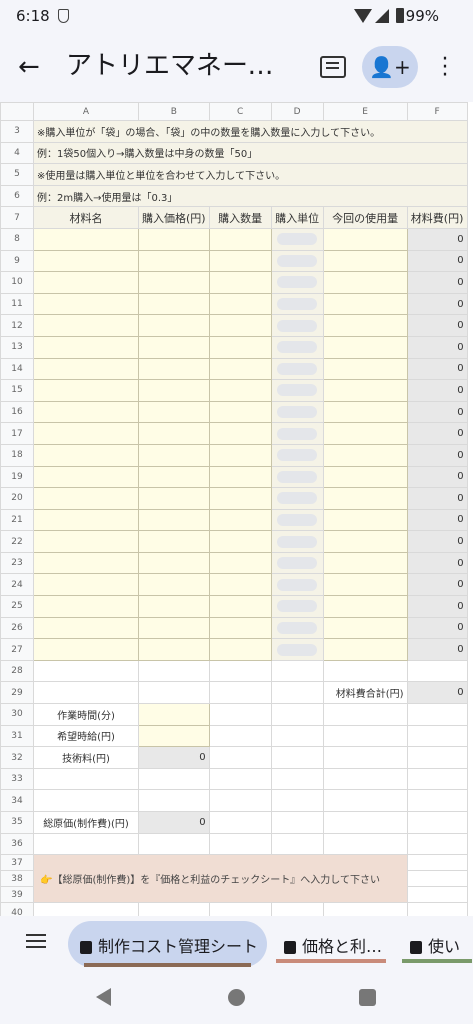 This screenshot has height=1024, width=473. I want to click on column-header-b: B, so click(174, 111).